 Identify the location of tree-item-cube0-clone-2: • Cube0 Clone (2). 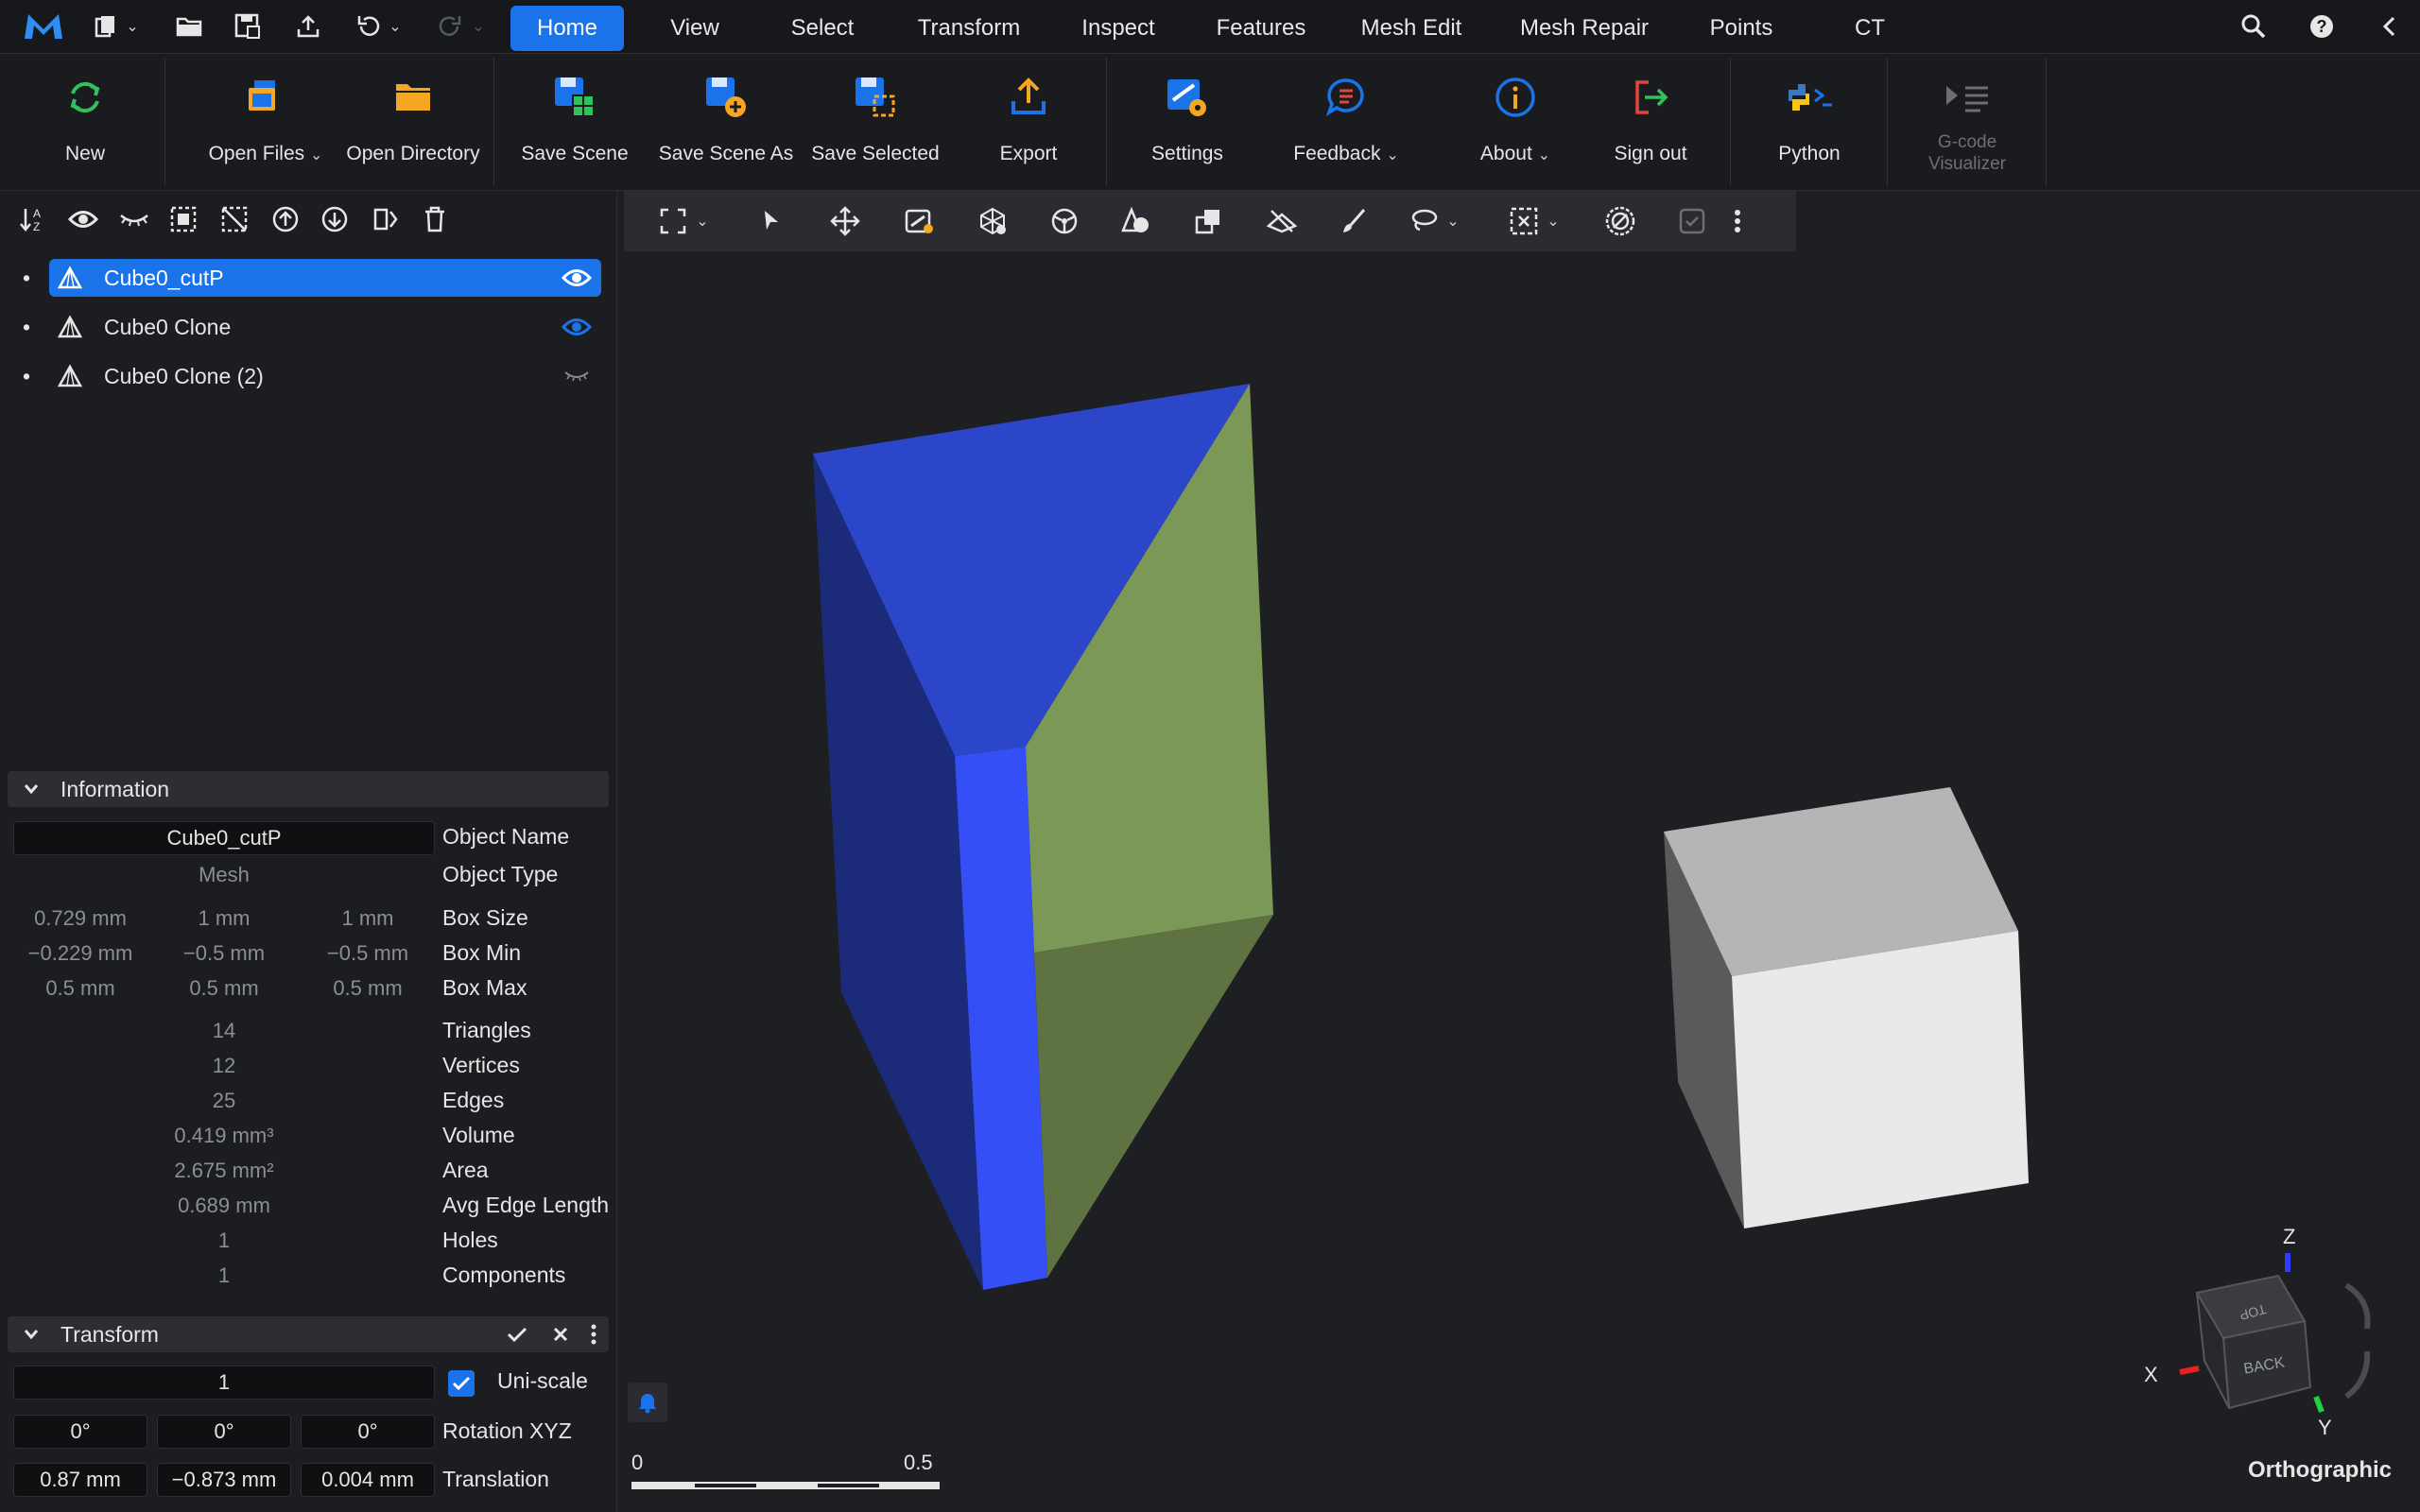
(312, 376).